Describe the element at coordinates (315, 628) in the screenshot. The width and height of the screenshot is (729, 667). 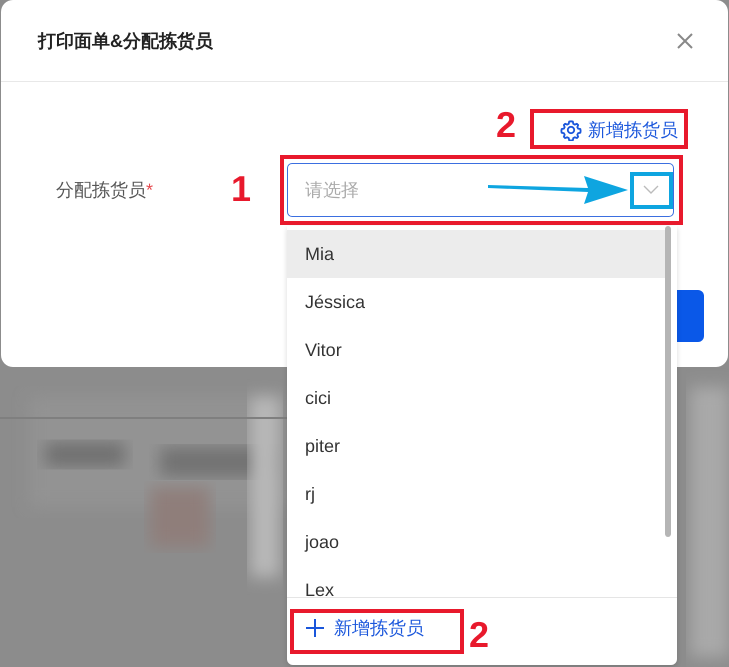
I see `plus-icon` at that location.